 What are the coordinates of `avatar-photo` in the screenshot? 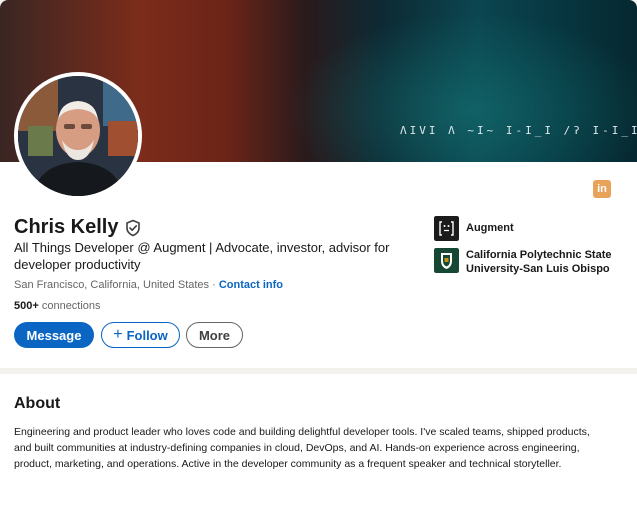 It's located at (78, 136).